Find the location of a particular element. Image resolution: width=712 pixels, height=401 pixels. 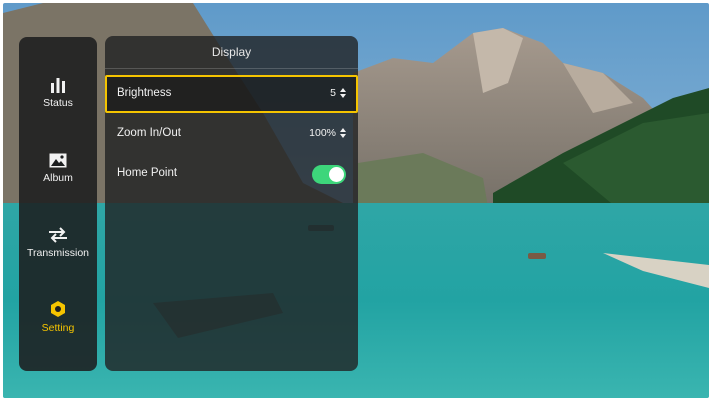

brightness-row: Brightness 5 is located at coordinates (231, 94).